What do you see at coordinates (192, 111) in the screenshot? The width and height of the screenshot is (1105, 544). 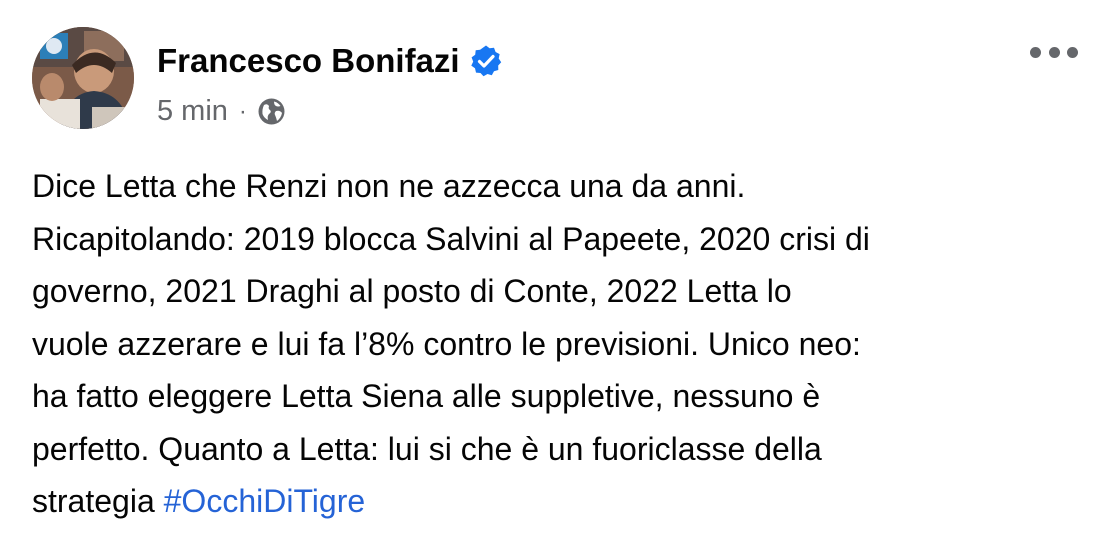 I see `post-time: 5 min` at bounding box center [192, 111].